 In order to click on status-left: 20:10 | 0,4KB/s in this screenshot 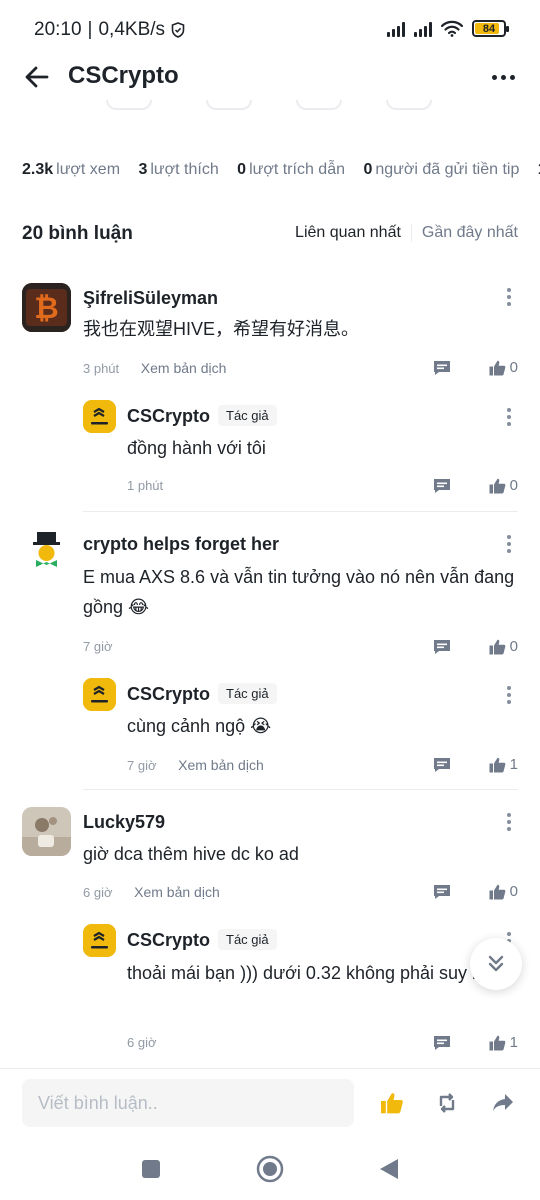, I will do `click(109, 30)`.